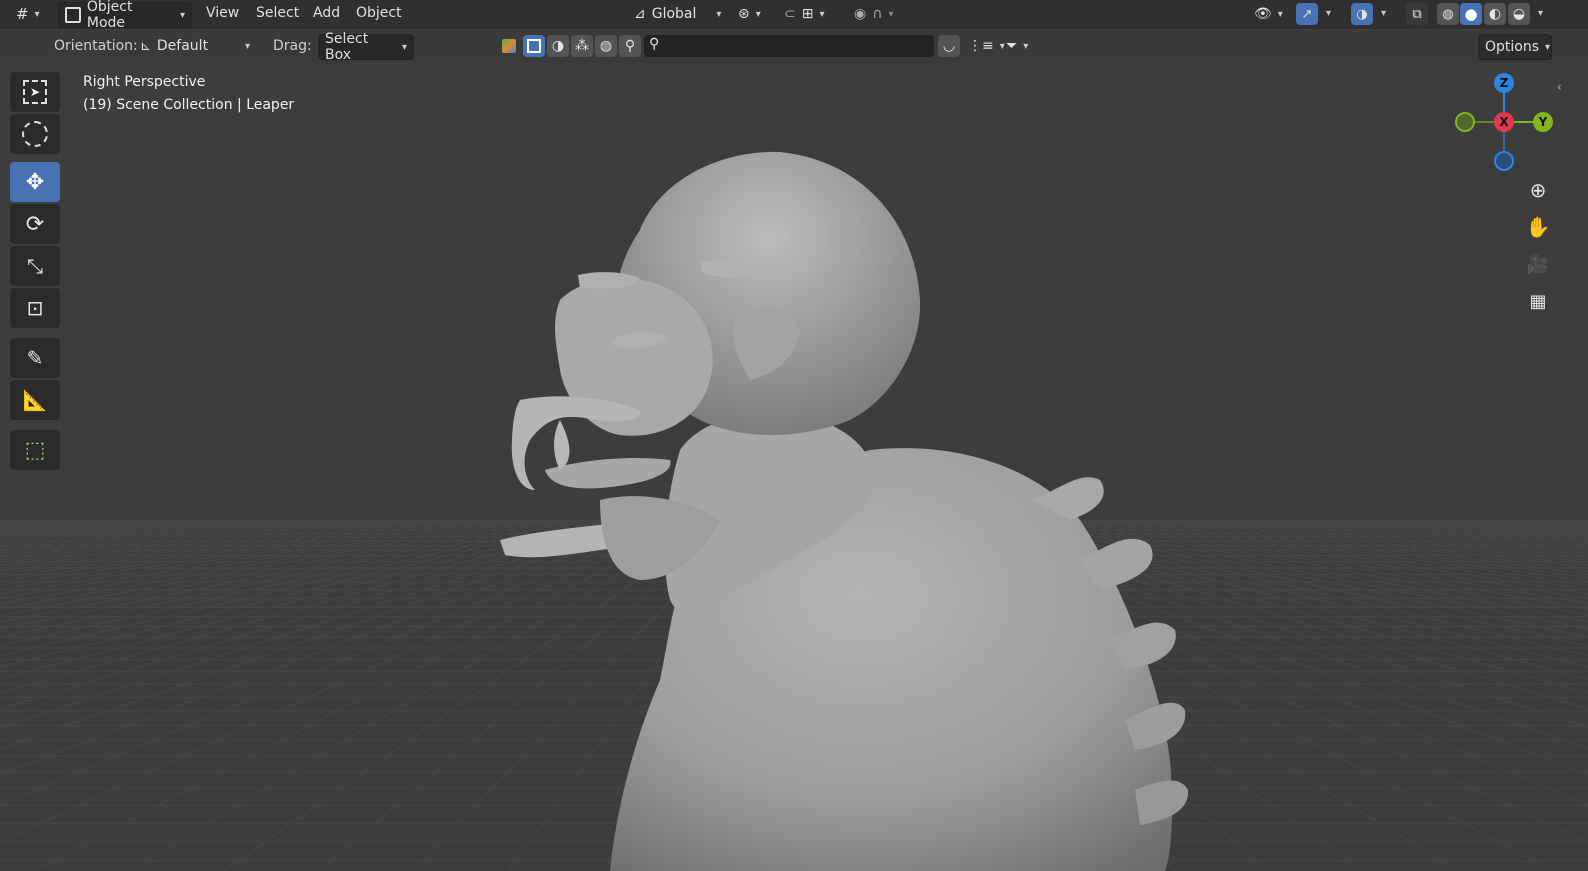 The width and height of the screenshot is (1588, 871). I want to click on orientation-label: Orientation:, so click(96, 46).